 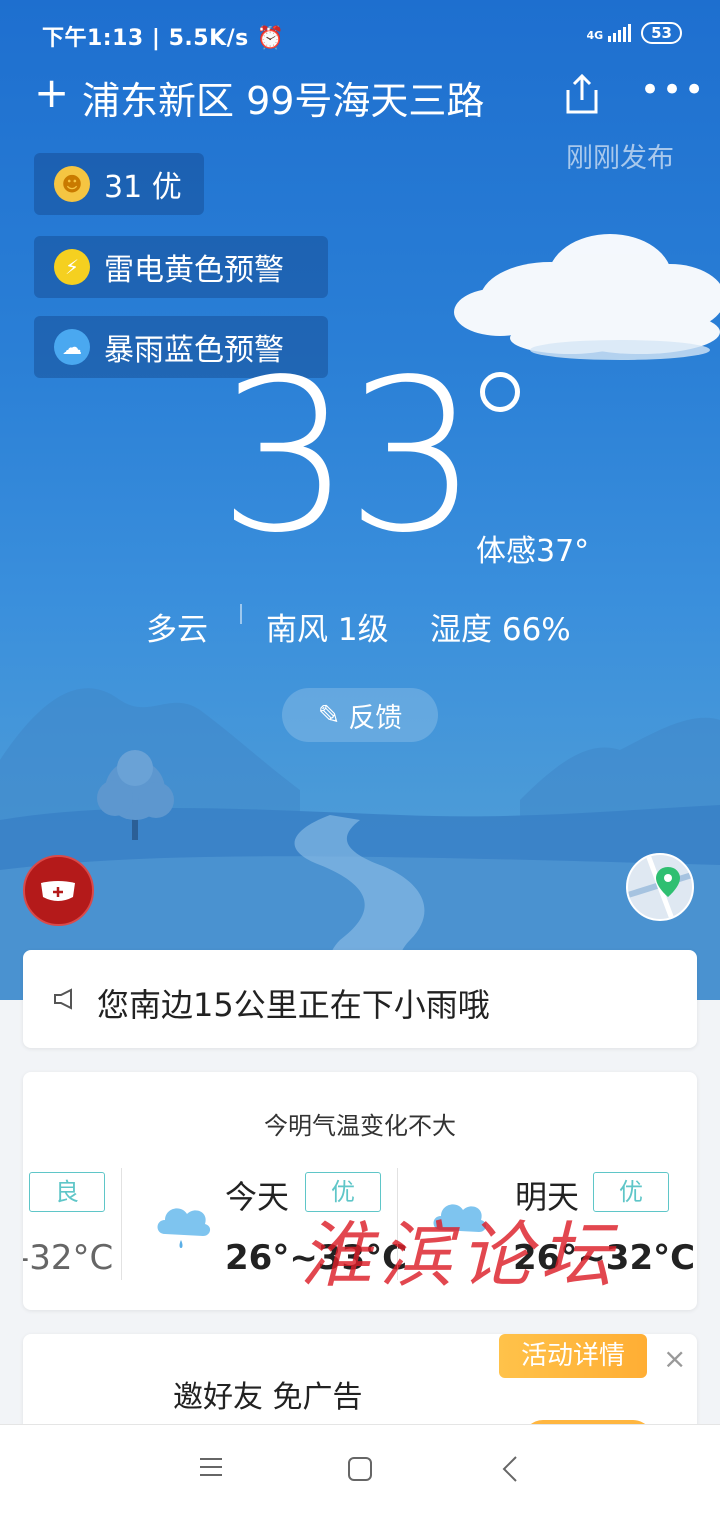 I want to click on feels-like: 体感37°, so click(x=533, y=551).